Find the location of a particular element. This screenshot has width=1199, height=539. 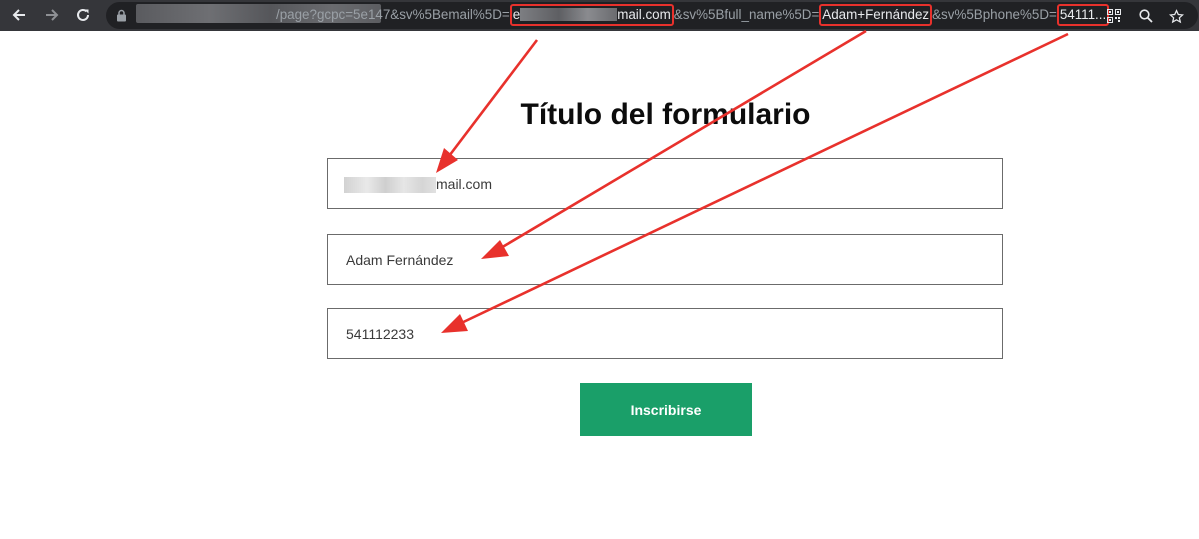

arrow-email-head is located at coordinates (447, 160).